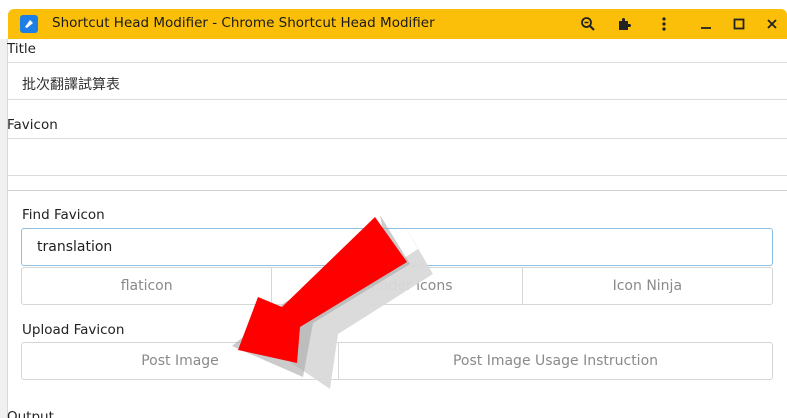 The image size is (787, 418). Describe the element at coordinates (29, 24) in the screenshot. I see `app-icon` at that location.